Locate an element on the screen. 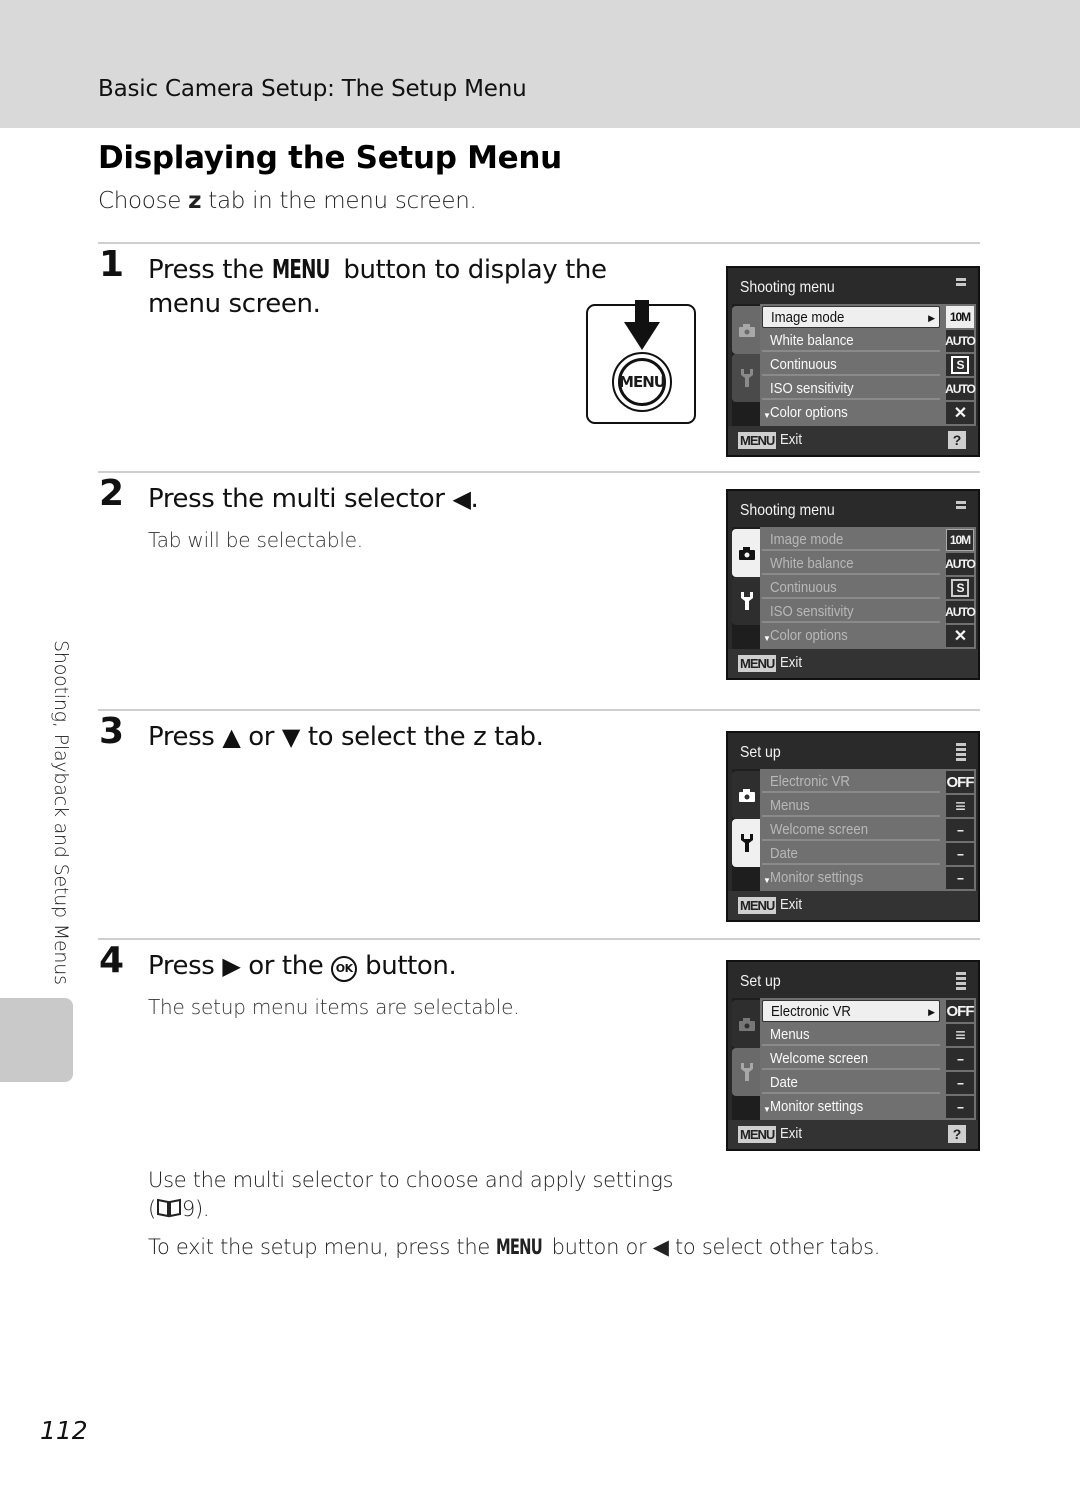 Image resolution: width=1080 pixels, height=1486 pixels. menu-button-circle: MENU is located at coordinates (642, 382).